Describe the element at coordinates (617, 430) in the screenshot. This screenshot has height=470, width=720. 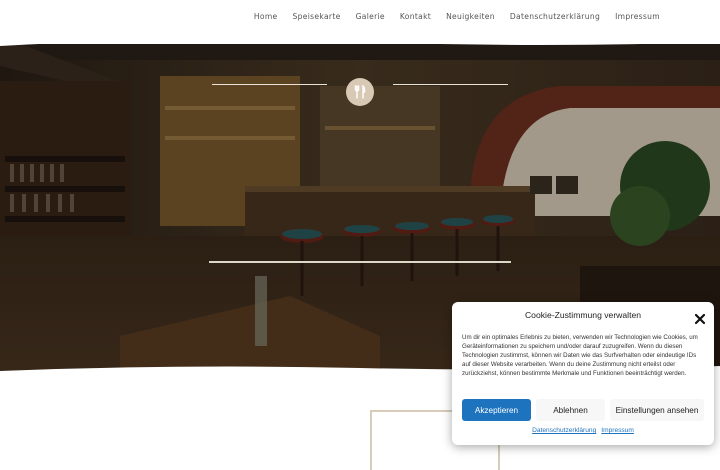
I see `imprint-link: Impressum` at that location.